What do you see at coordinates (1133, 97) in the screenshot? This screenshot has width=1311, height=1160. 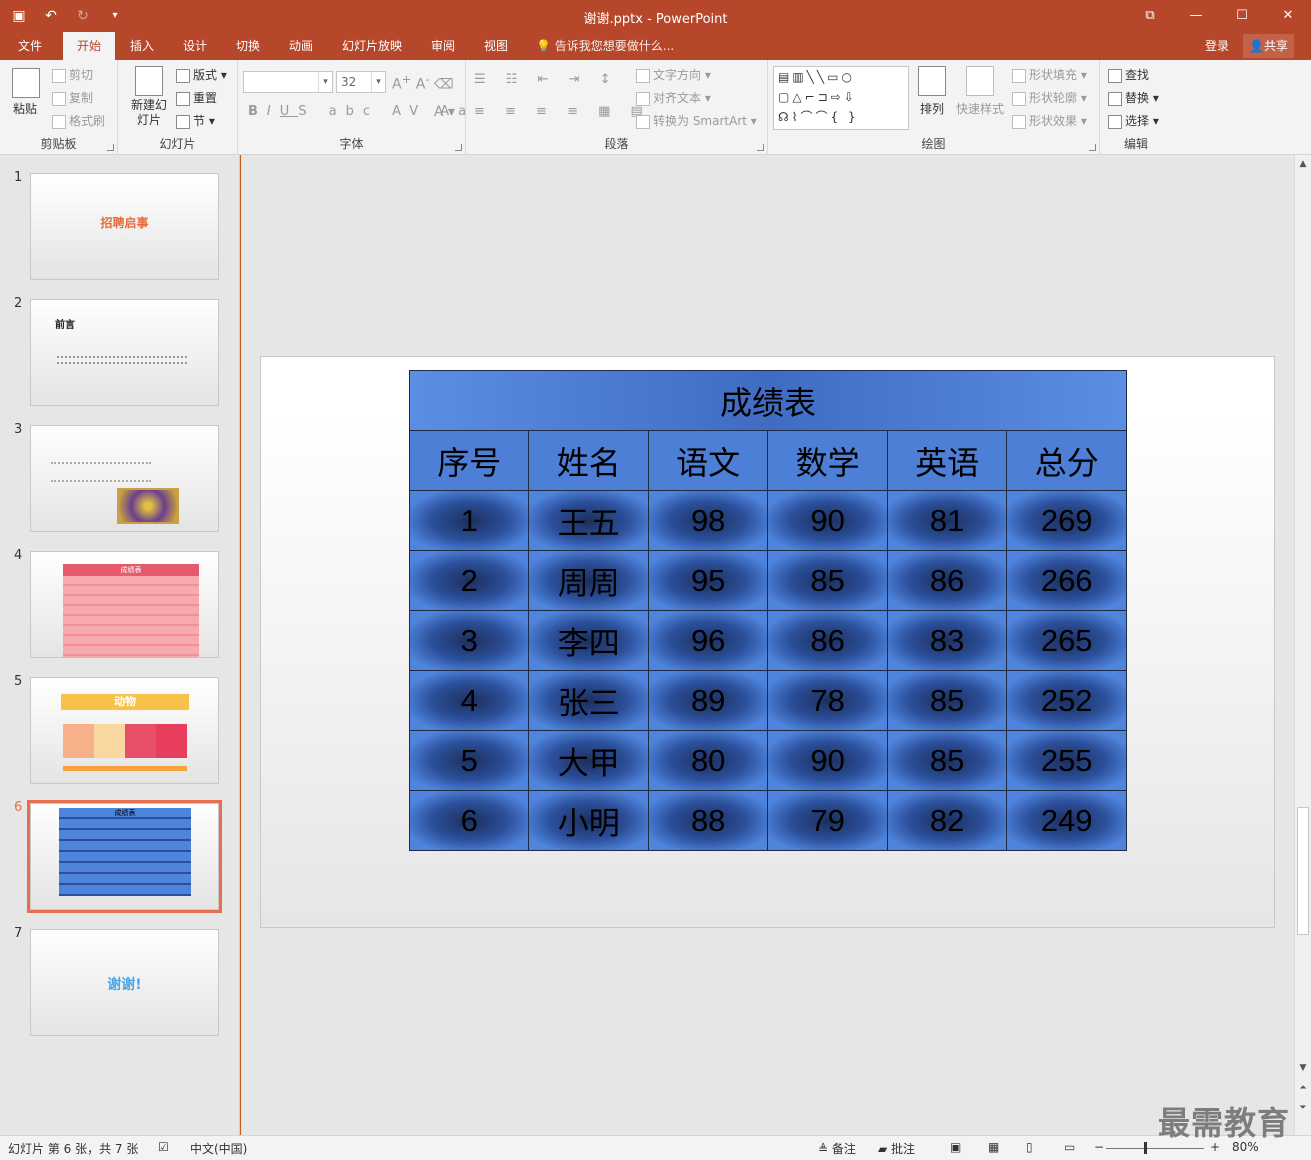 I see `replace-button: 替换 ▾` at bounding box center [1133, 97].